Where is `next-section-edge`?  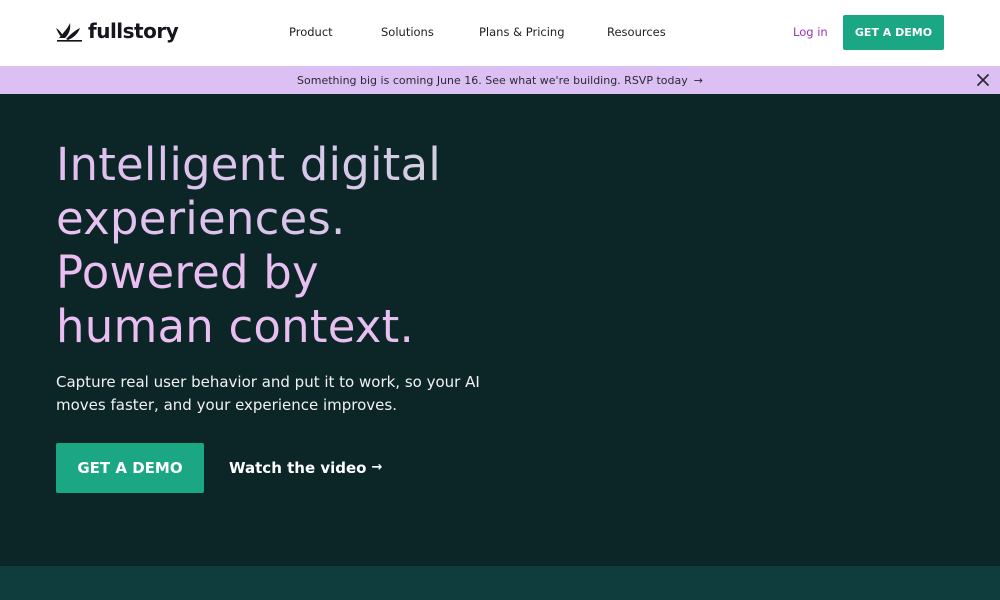 next-section-edge is located at coordinates (500, 583).